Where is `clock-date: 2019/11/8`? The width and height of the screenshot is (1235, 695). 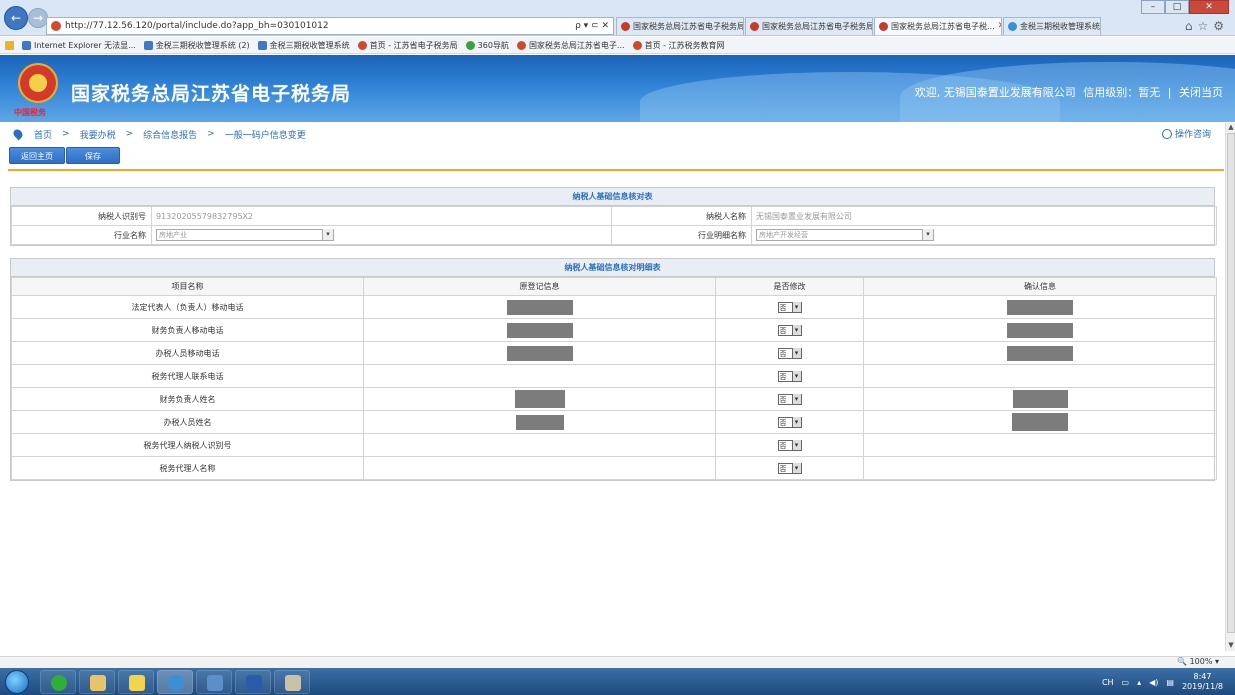
clock-date: 2019/11/8 is located at coordinates (1202, 686).